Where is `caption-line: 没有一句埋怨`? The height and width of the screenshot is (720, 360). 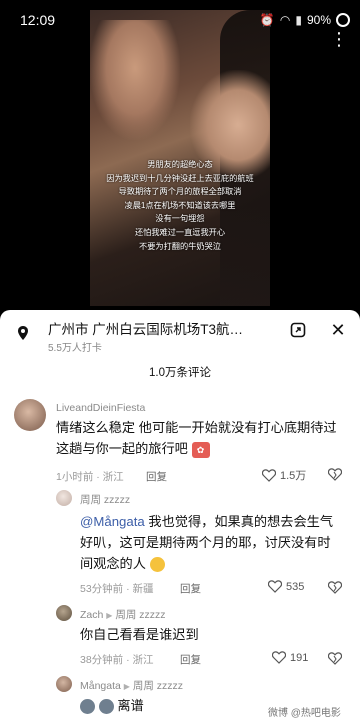 caption-line: 没有一句埋怨 is located at coordinates (180, 219).